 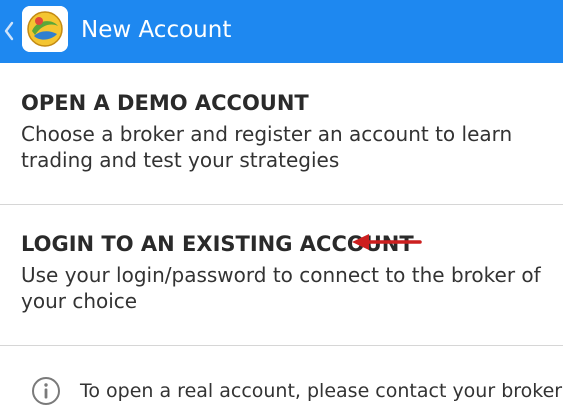 I want to click on info-circle-icon, so click(x=46, y=391).